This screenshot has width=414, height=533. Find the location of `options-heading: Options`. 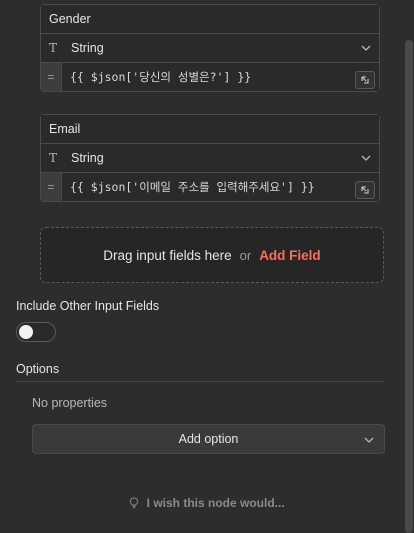

options-heading: Options is located at coordinates (38, 369).